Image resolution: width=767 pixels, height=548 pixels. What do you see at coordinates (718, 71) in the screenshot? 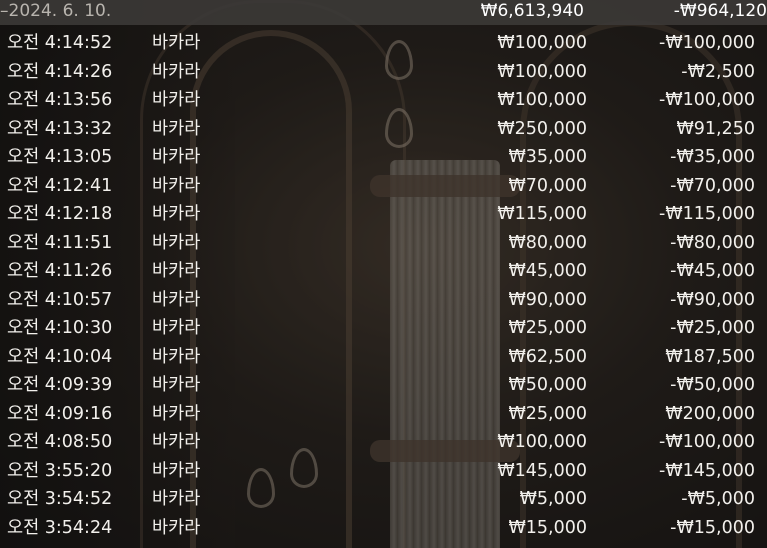
I see `result-amount: -₩2,500` at bounding box center [718, 71].